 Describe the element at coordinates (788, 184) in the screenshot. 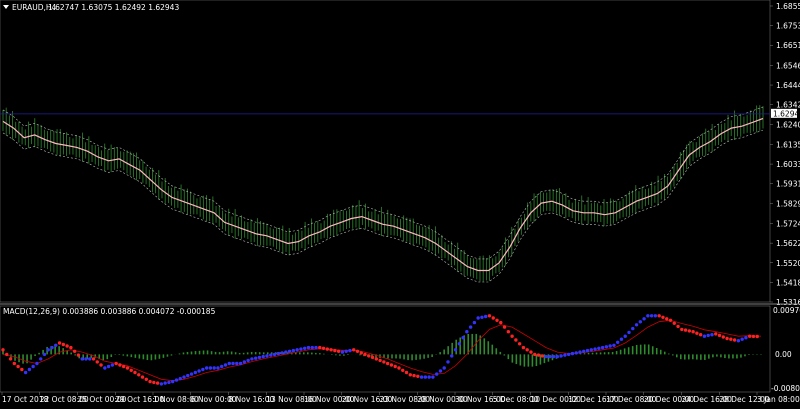

I see `price-scale-label: 1.59310` at that location.